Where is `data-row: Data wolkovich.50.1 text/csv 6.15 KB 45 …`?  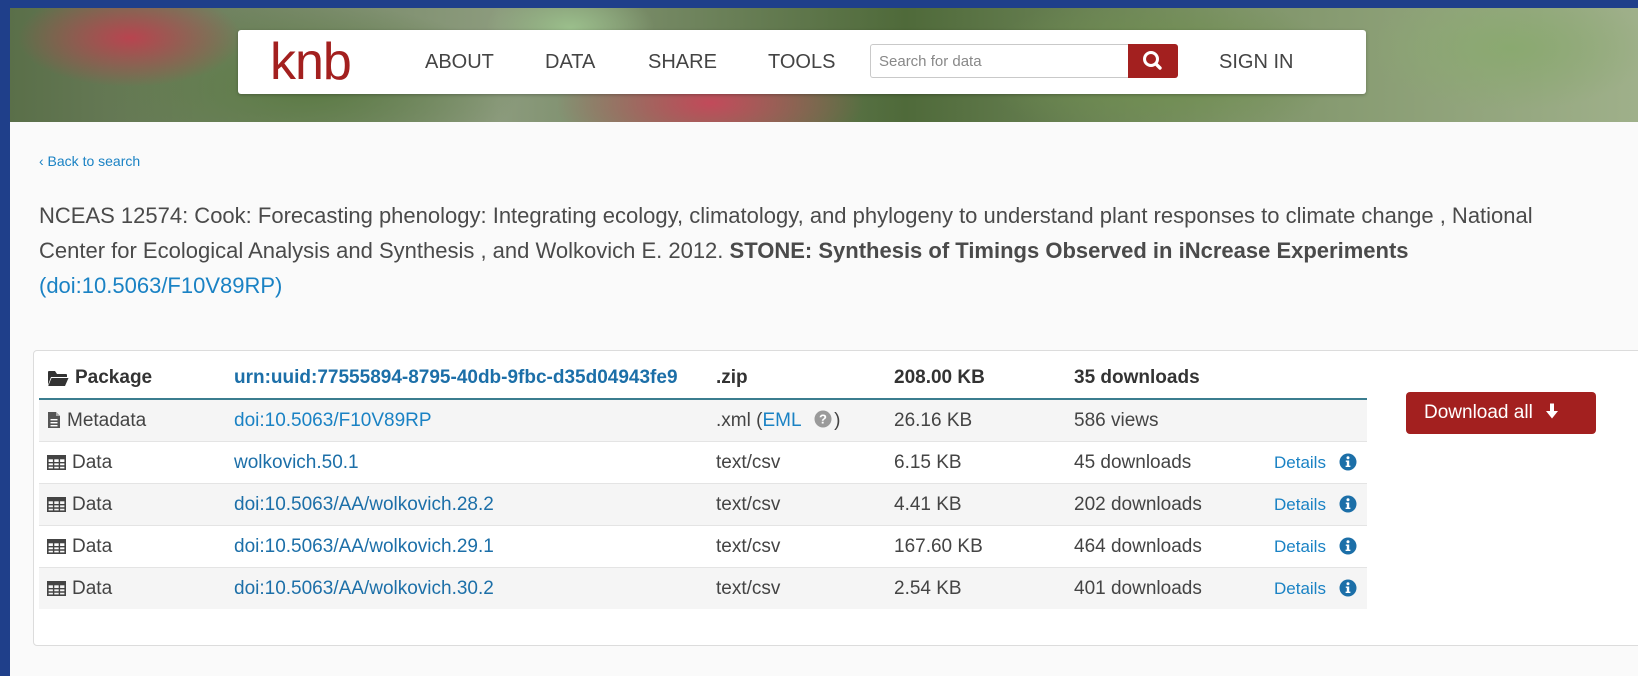 data-row: Data wolkovich.50.1 text/csv 6.15 KB 45 … is located at coordinates (703, 462).